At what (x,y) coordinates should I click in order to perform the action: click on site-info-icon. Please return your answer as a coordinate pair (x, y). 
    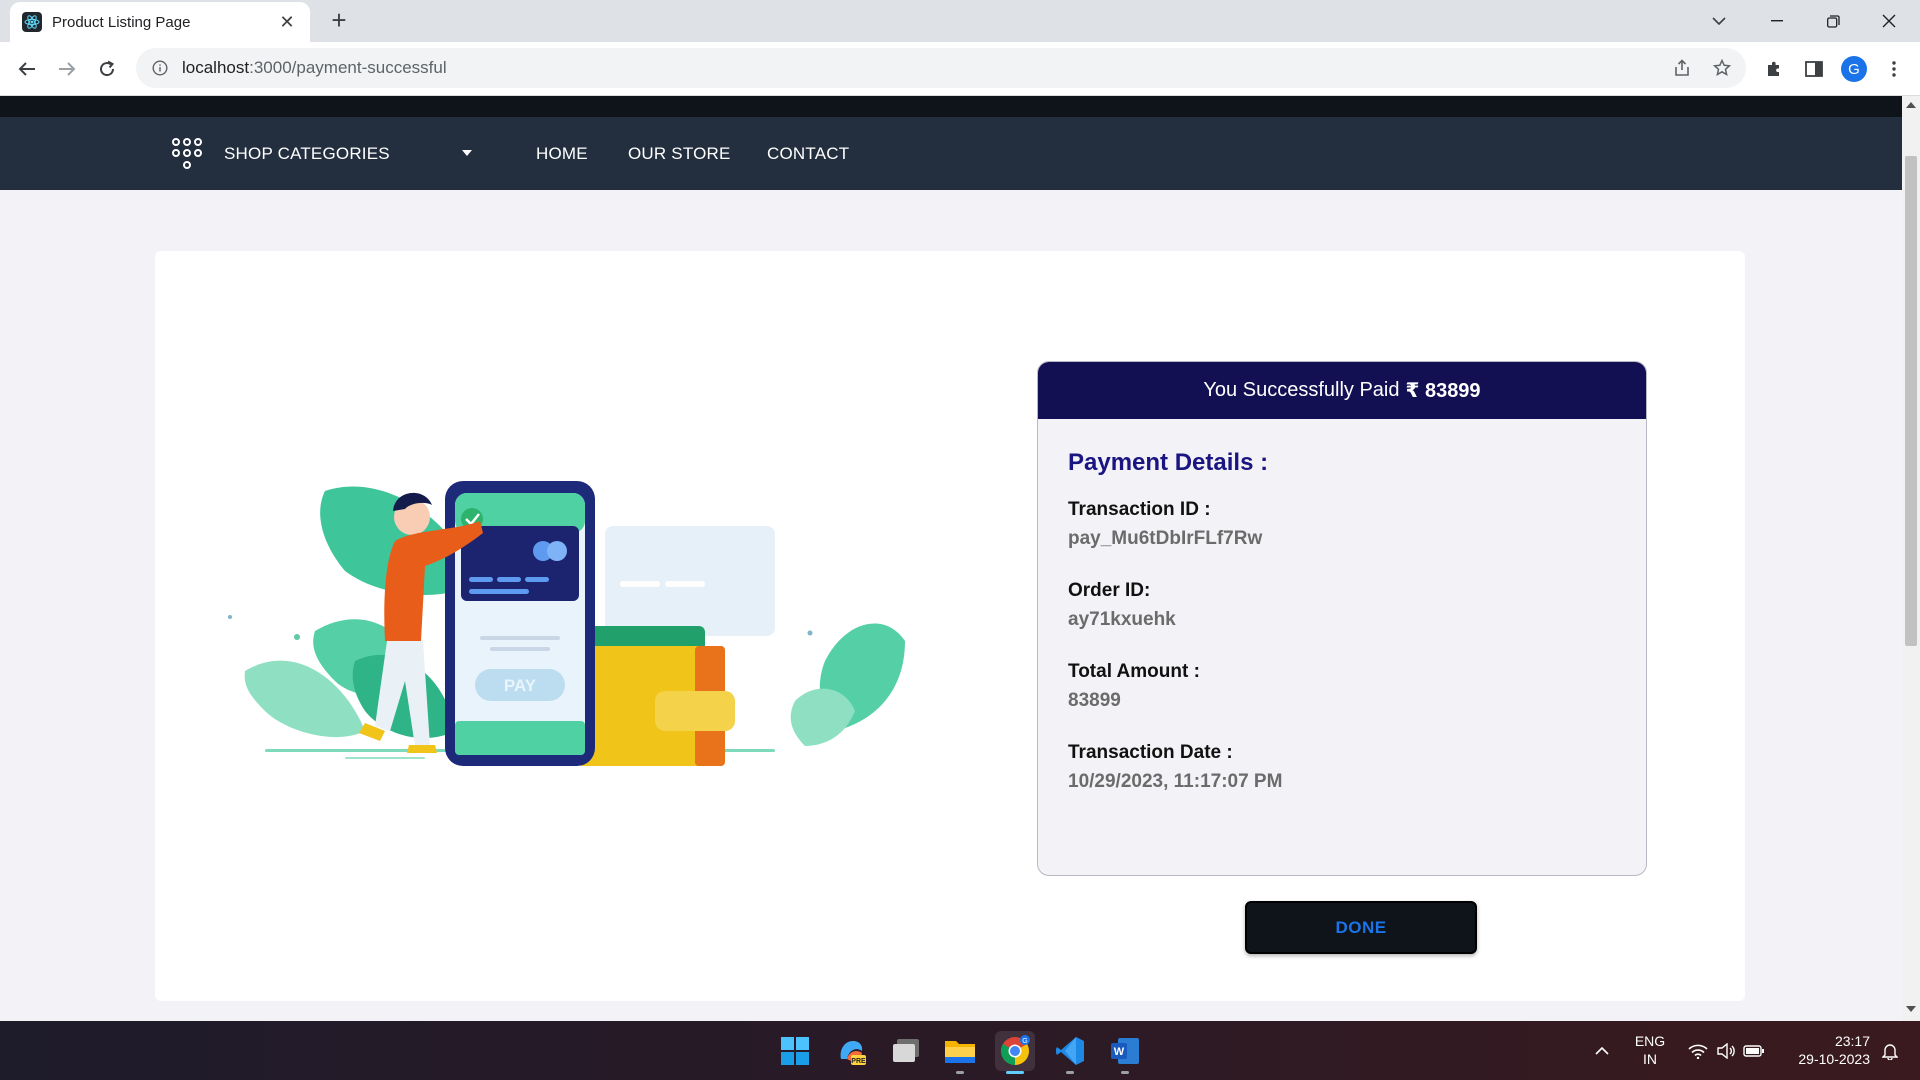
    Looking at the image, I should click on (160, 68).